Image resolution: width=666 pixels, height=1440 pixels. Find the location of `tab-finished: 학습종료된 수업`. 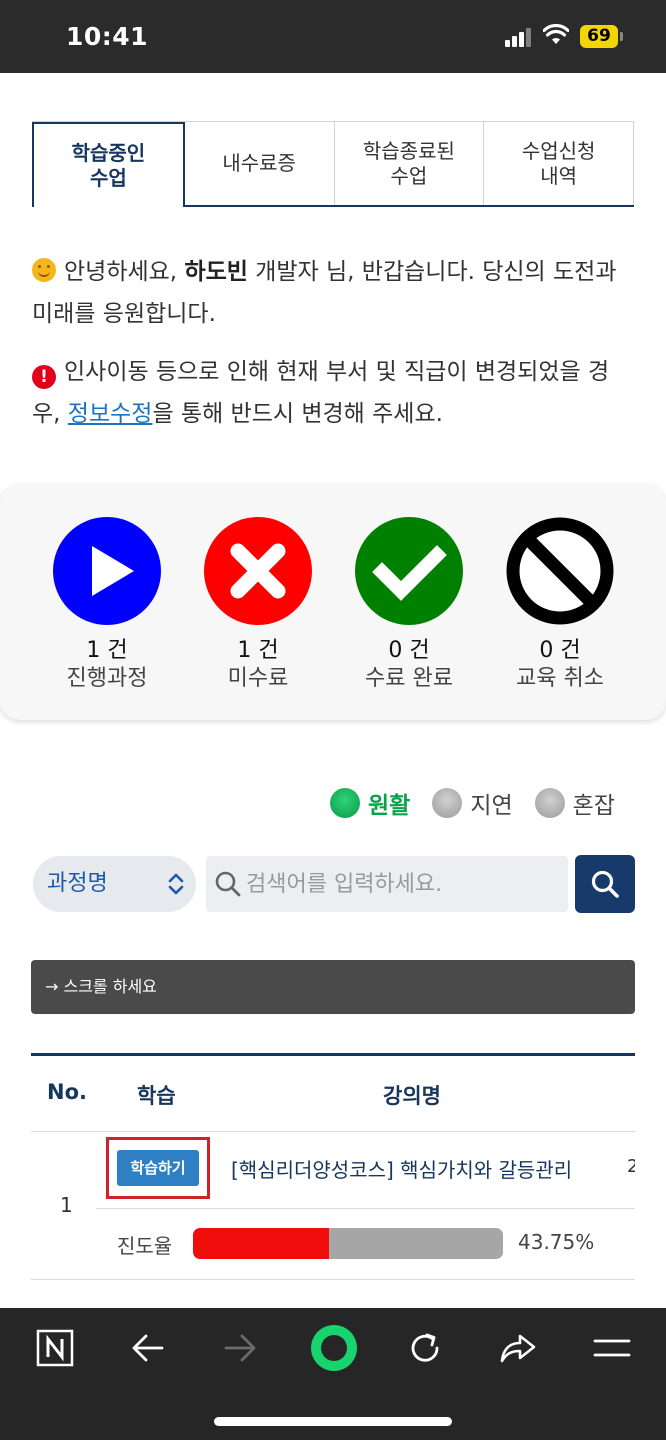

tab-finished: 학습종료된 수업 is located at coordinates (410, 163).